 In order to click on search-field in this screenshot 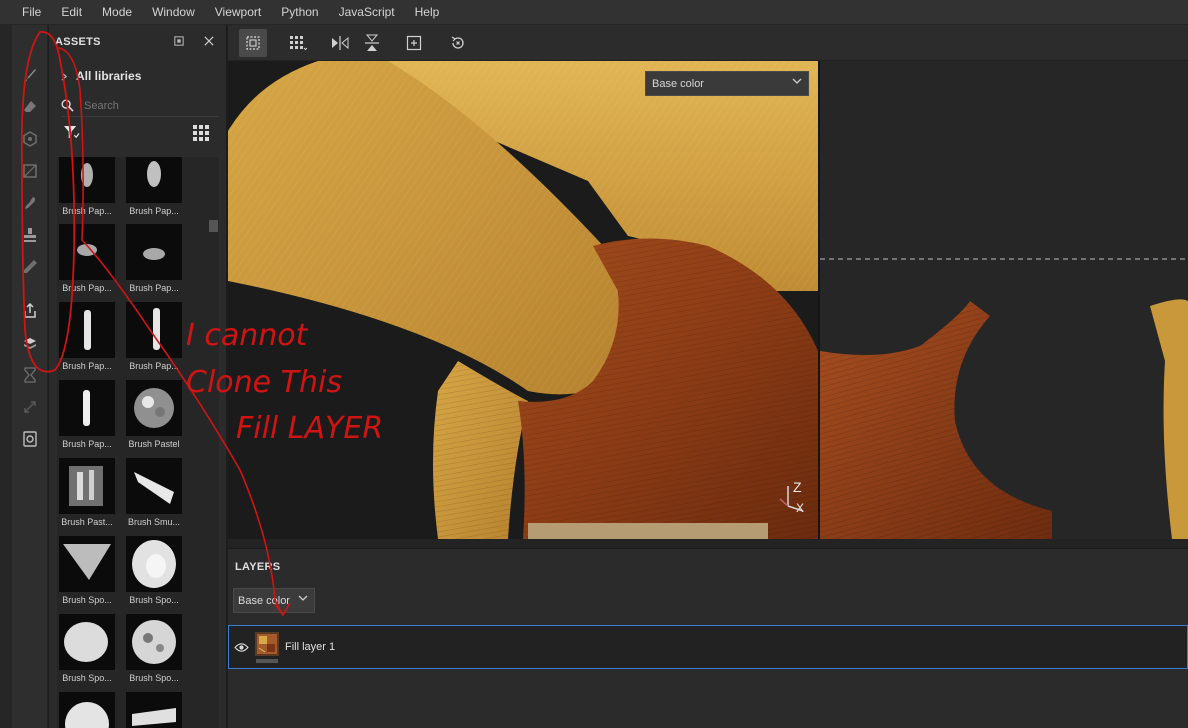, I will do `click(140, 106)`.